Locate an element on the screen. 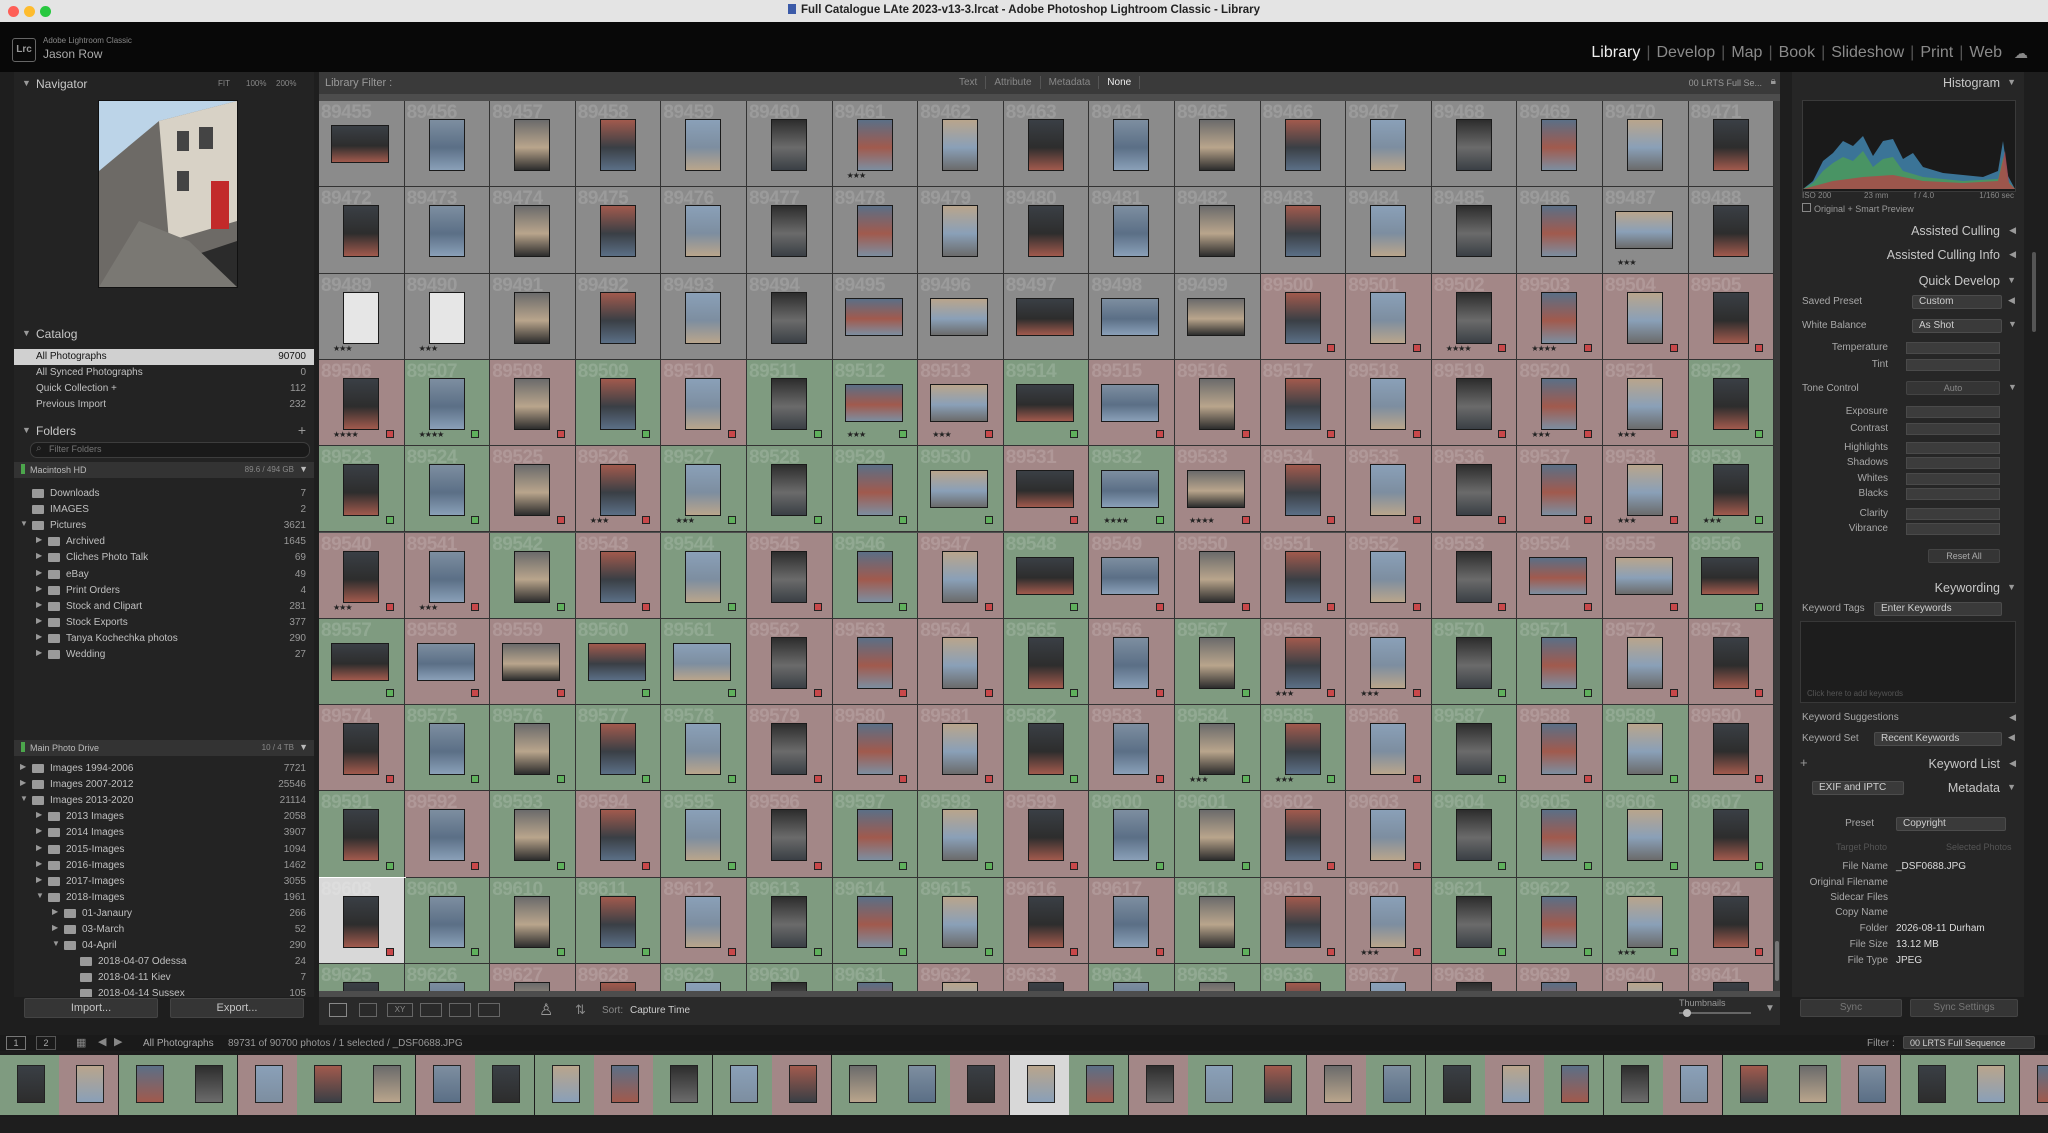  module-develop: Develop is located at coordinates (1685, 53).